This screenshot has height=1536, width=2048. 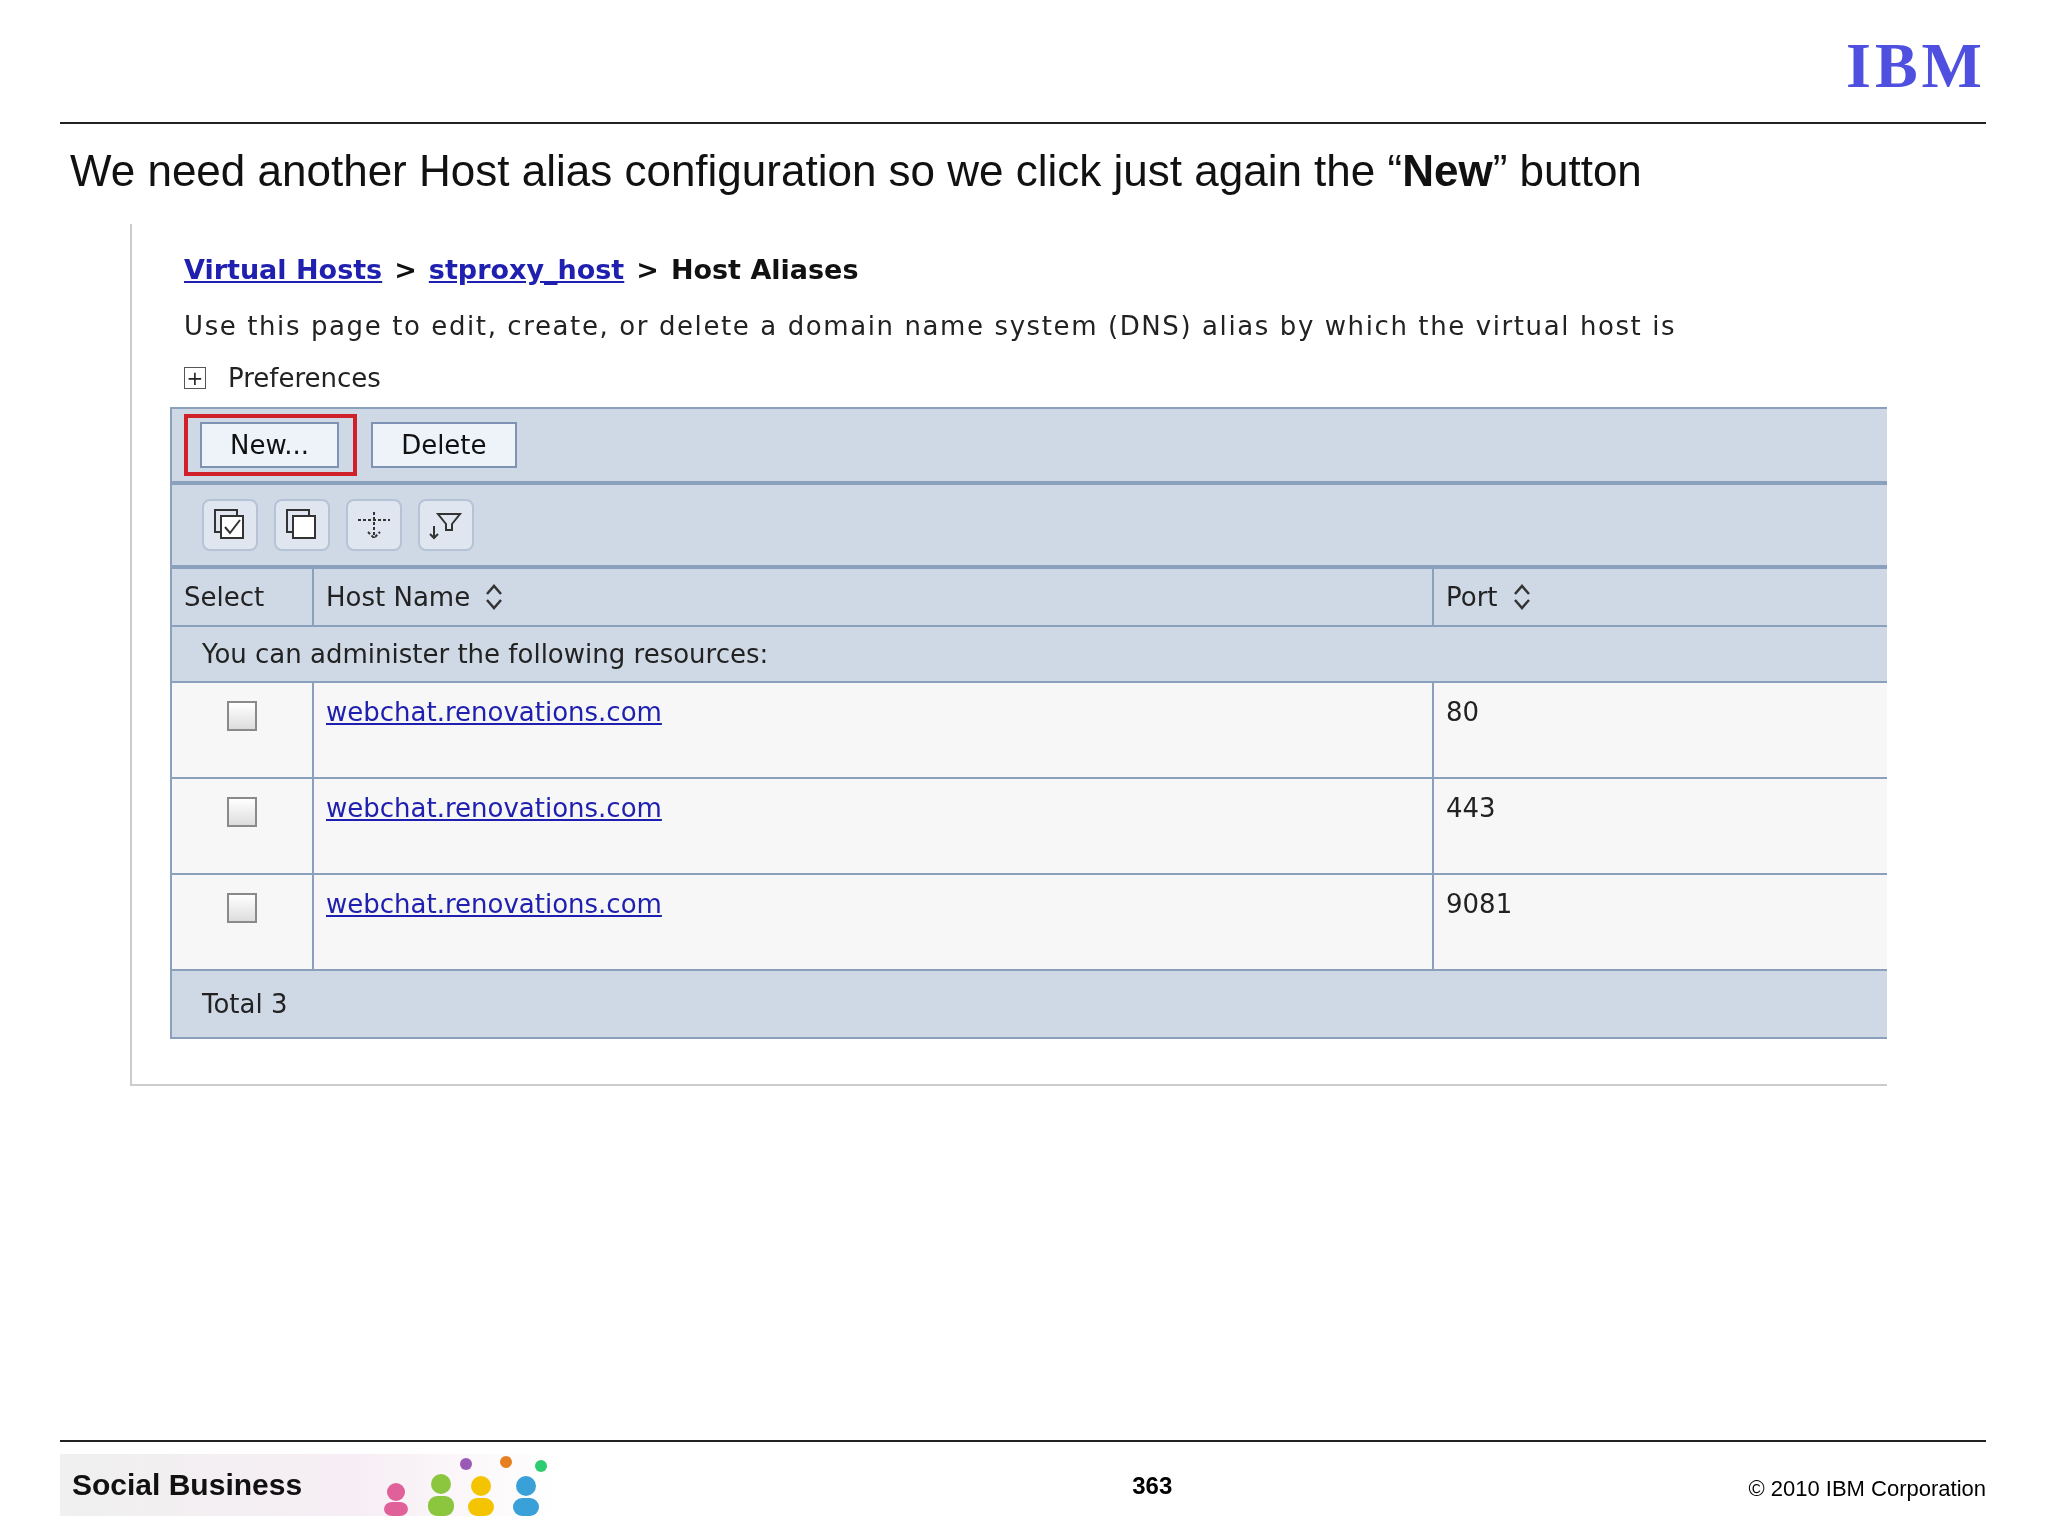 What do you see at coordinates (1479, 904) in the screenshot?
I see `port-cell: 9081` at bounding box center [1479, 904].